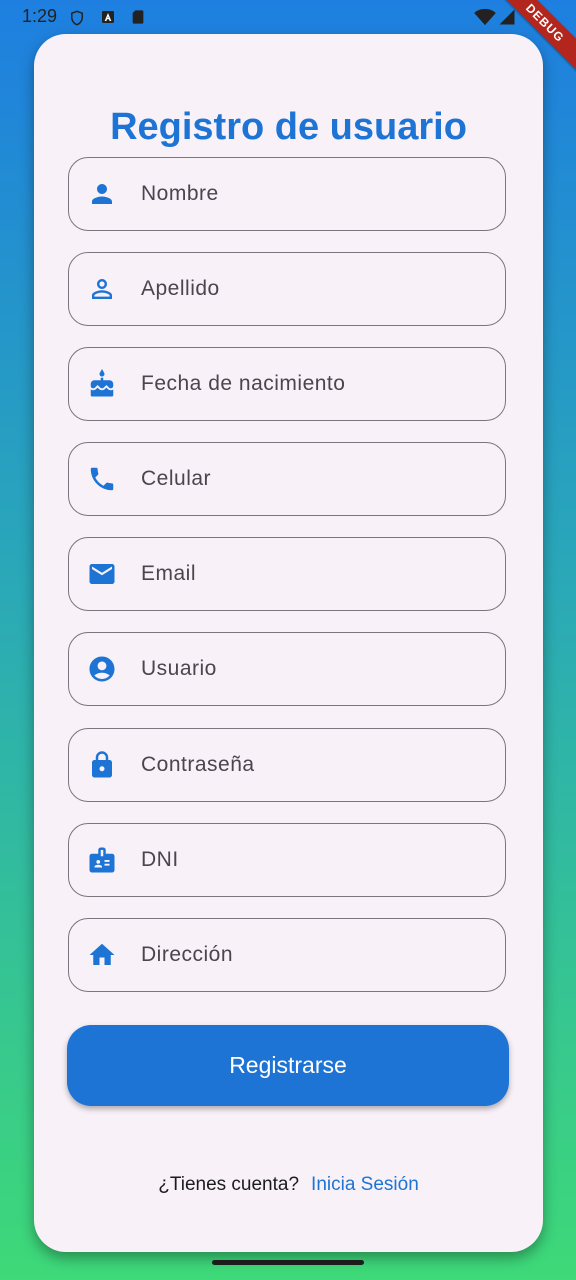 The width and height of the screenshot is (576, 1280). What do you see at coordinates (102, 384) in the screenshot?
I see `cake-icon` at bounding box center [102, 384].